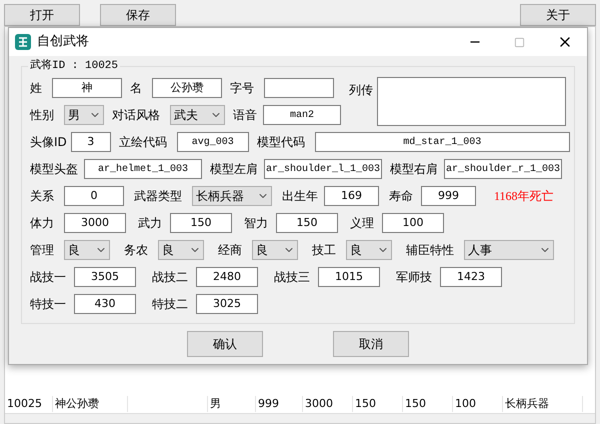 This screenshot has height=424, width=600. What do you see at coordinates (54, 169) in the screenshot?
I see `field-label: 模型头盔` at bounding box center [54, 169].